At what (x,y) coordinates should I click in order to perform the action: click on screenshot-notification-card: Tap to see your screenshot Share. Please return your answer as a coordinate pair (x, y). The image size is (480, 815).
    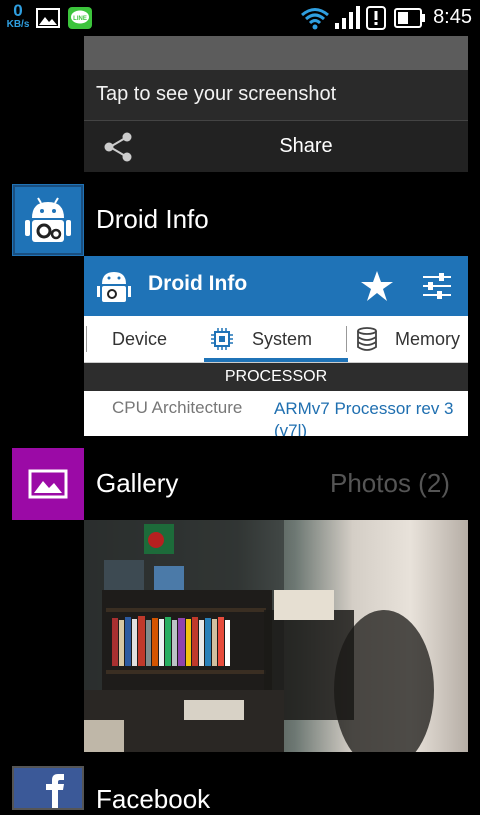
    Looking at the image, I should click on (276, 104).